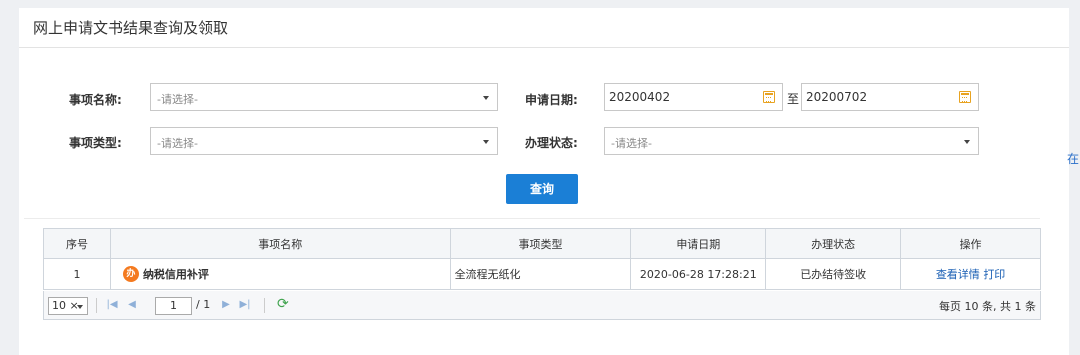  What do you see at coordinates (283, 304) in the screenshot?
I see `refresh-icon: ⟳` at bounding box center [283, 304].